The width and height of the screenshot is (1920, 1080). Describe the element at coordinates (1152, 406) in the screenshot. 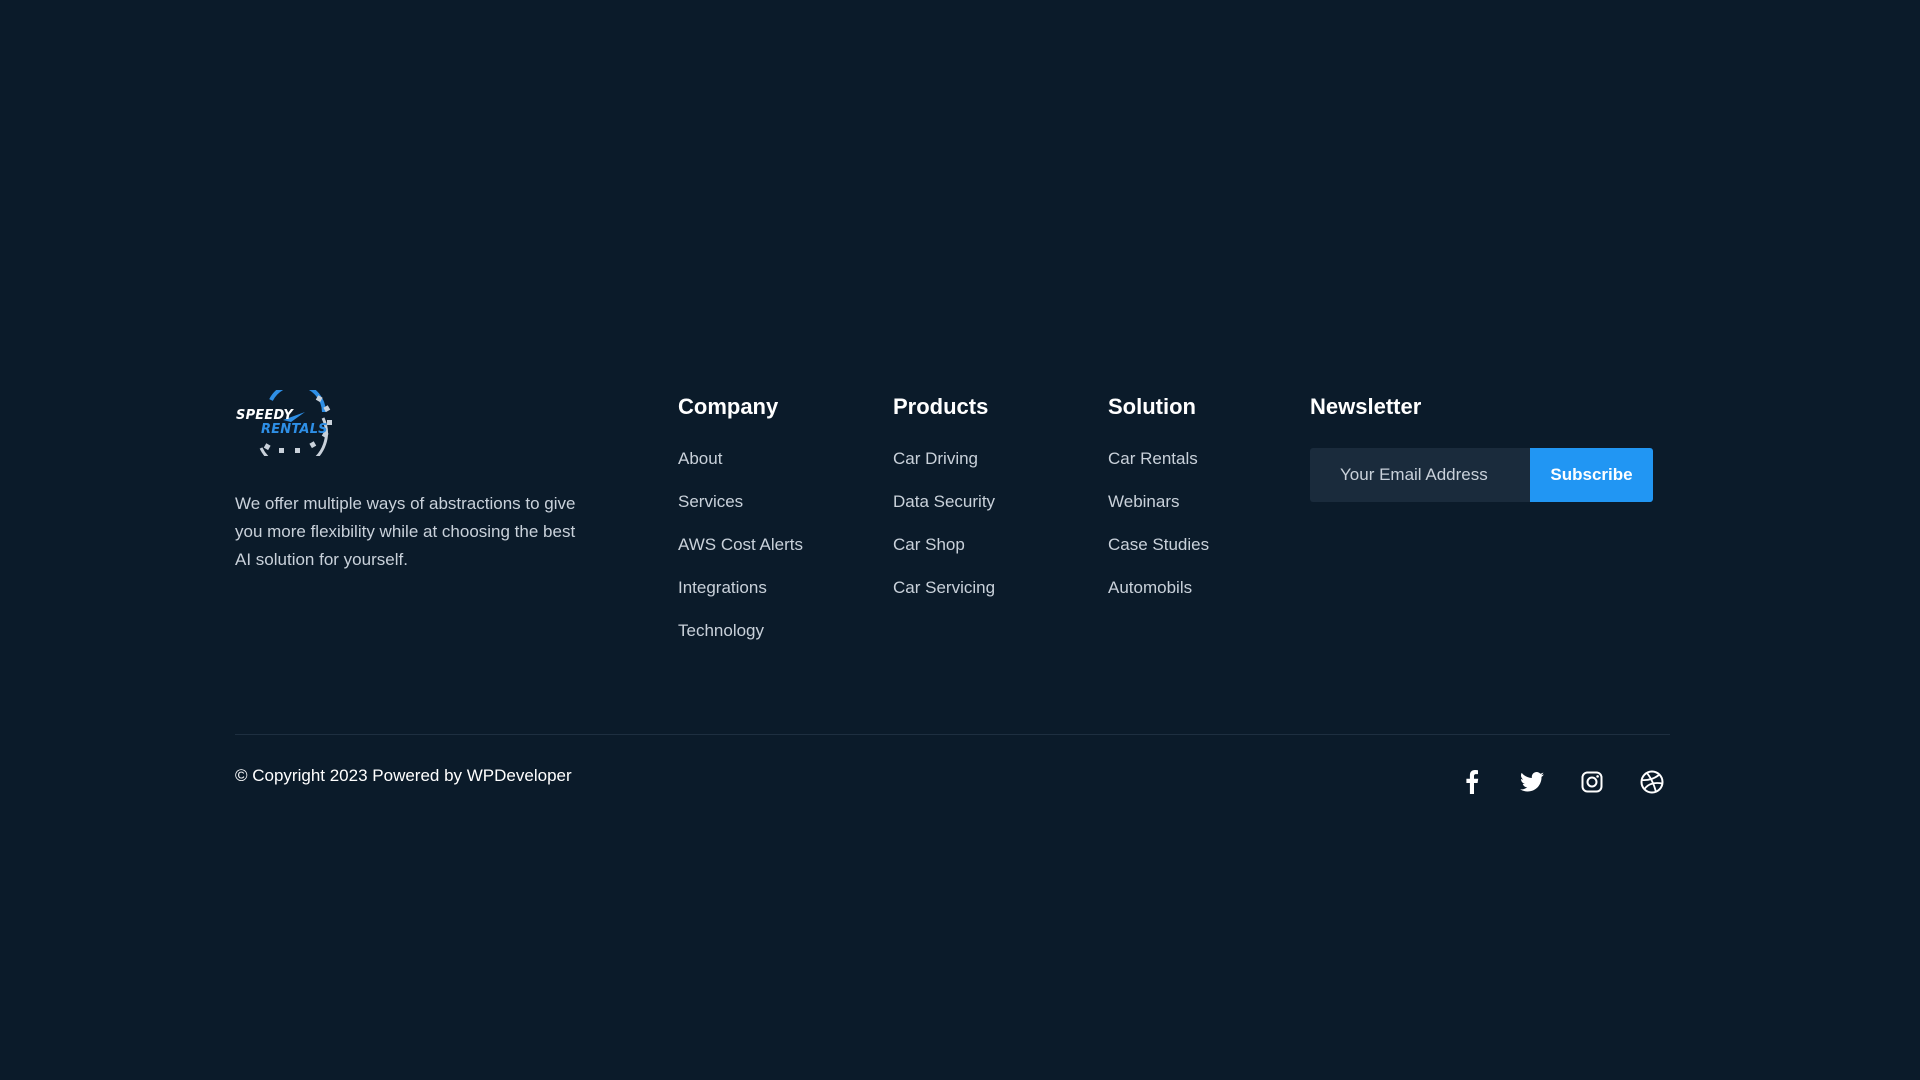

I see `column-title-solution: Solution` at that location.